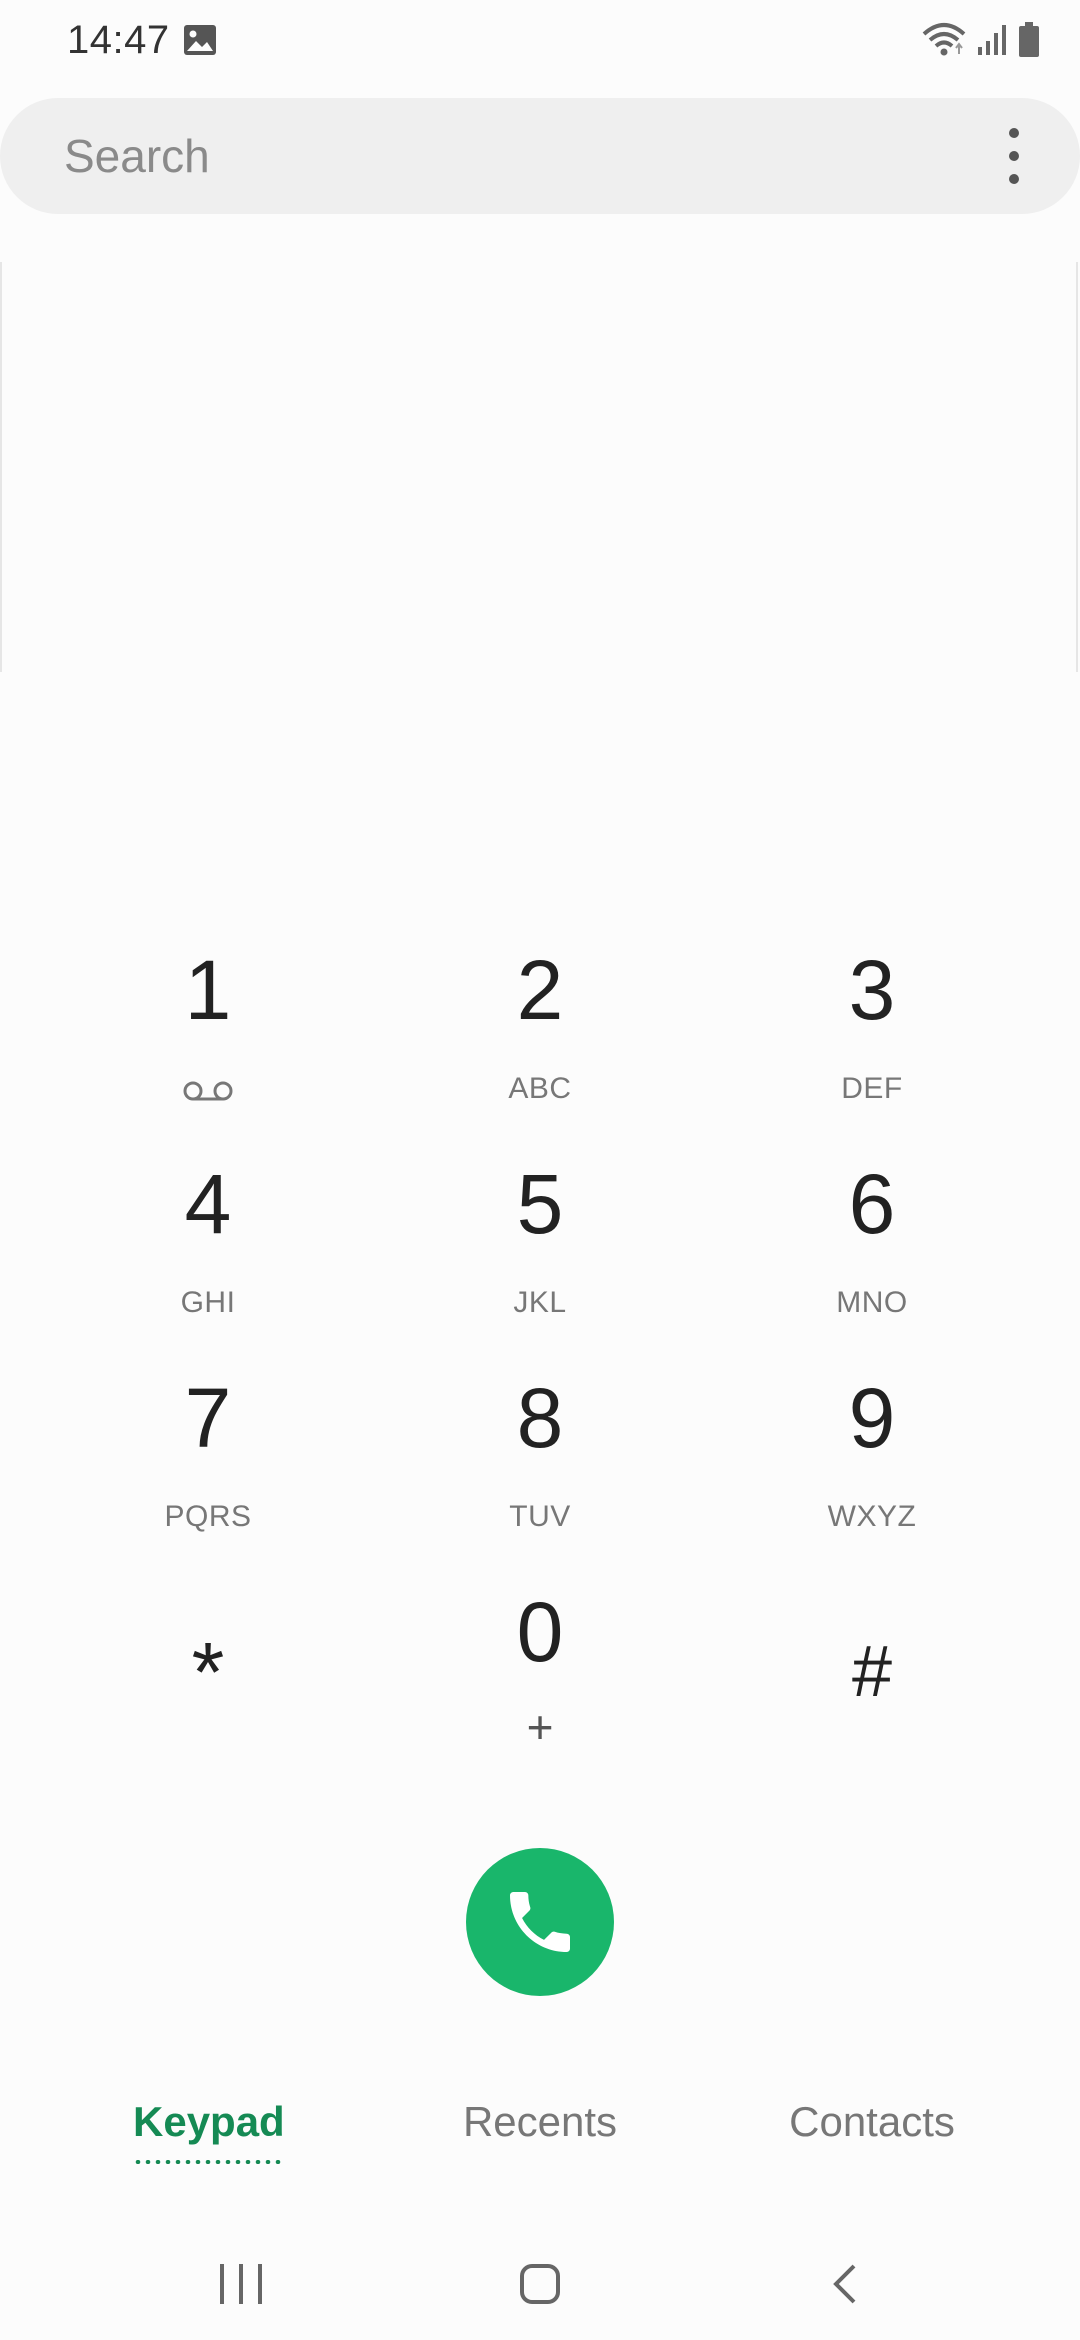 Image resolution: width=1080 pixels, height=2340 pixels. What do you see at coordinates (208, 1040) in the screenshot?
I see `key-1: 1` at bounding box center [208, 1040].